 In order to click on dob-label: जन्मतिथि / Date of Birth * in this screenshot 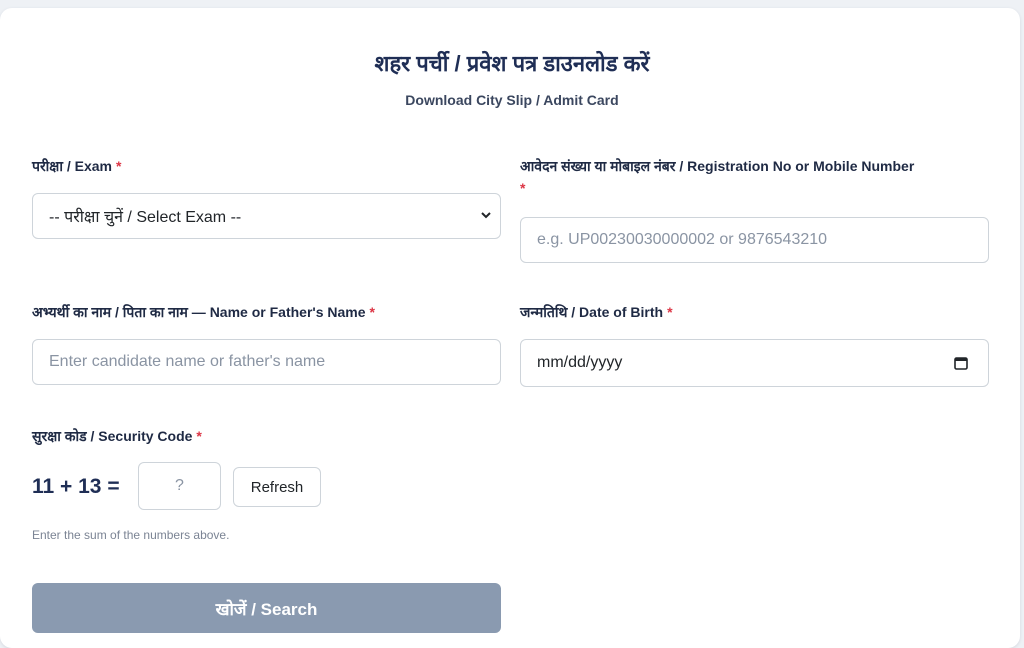, I will do `click(596, 312)`.